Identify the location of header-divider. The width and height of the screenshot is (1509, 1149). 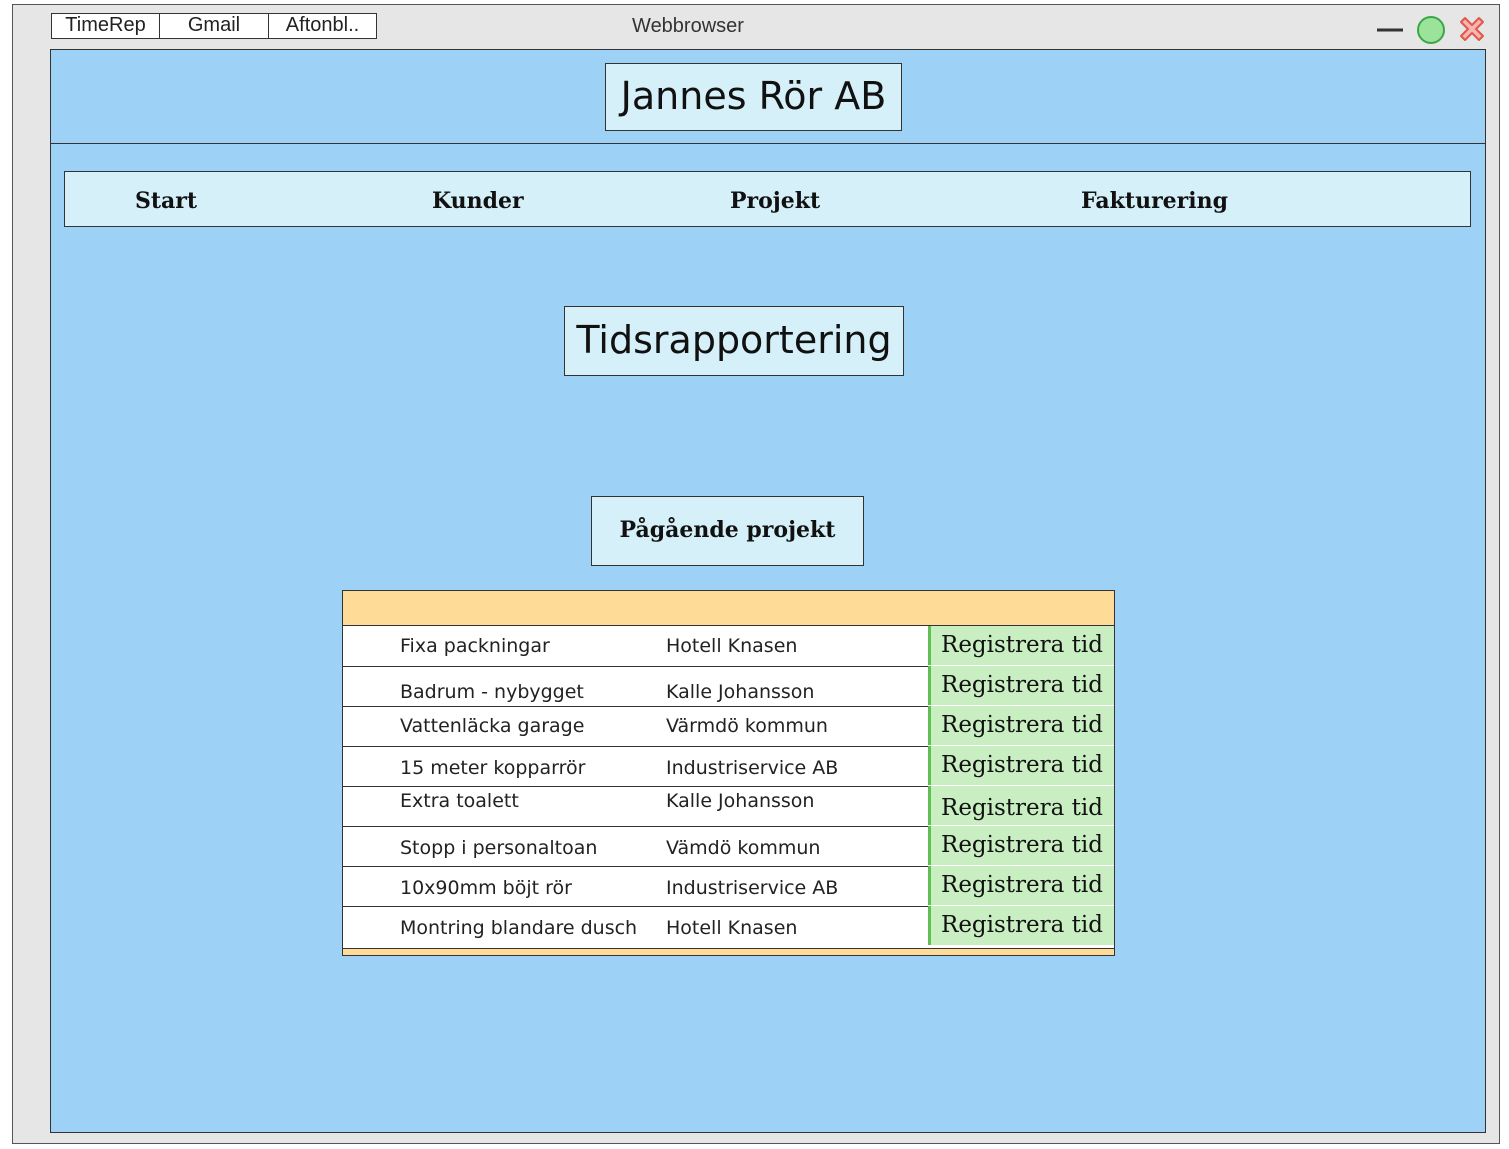
(768, 143).